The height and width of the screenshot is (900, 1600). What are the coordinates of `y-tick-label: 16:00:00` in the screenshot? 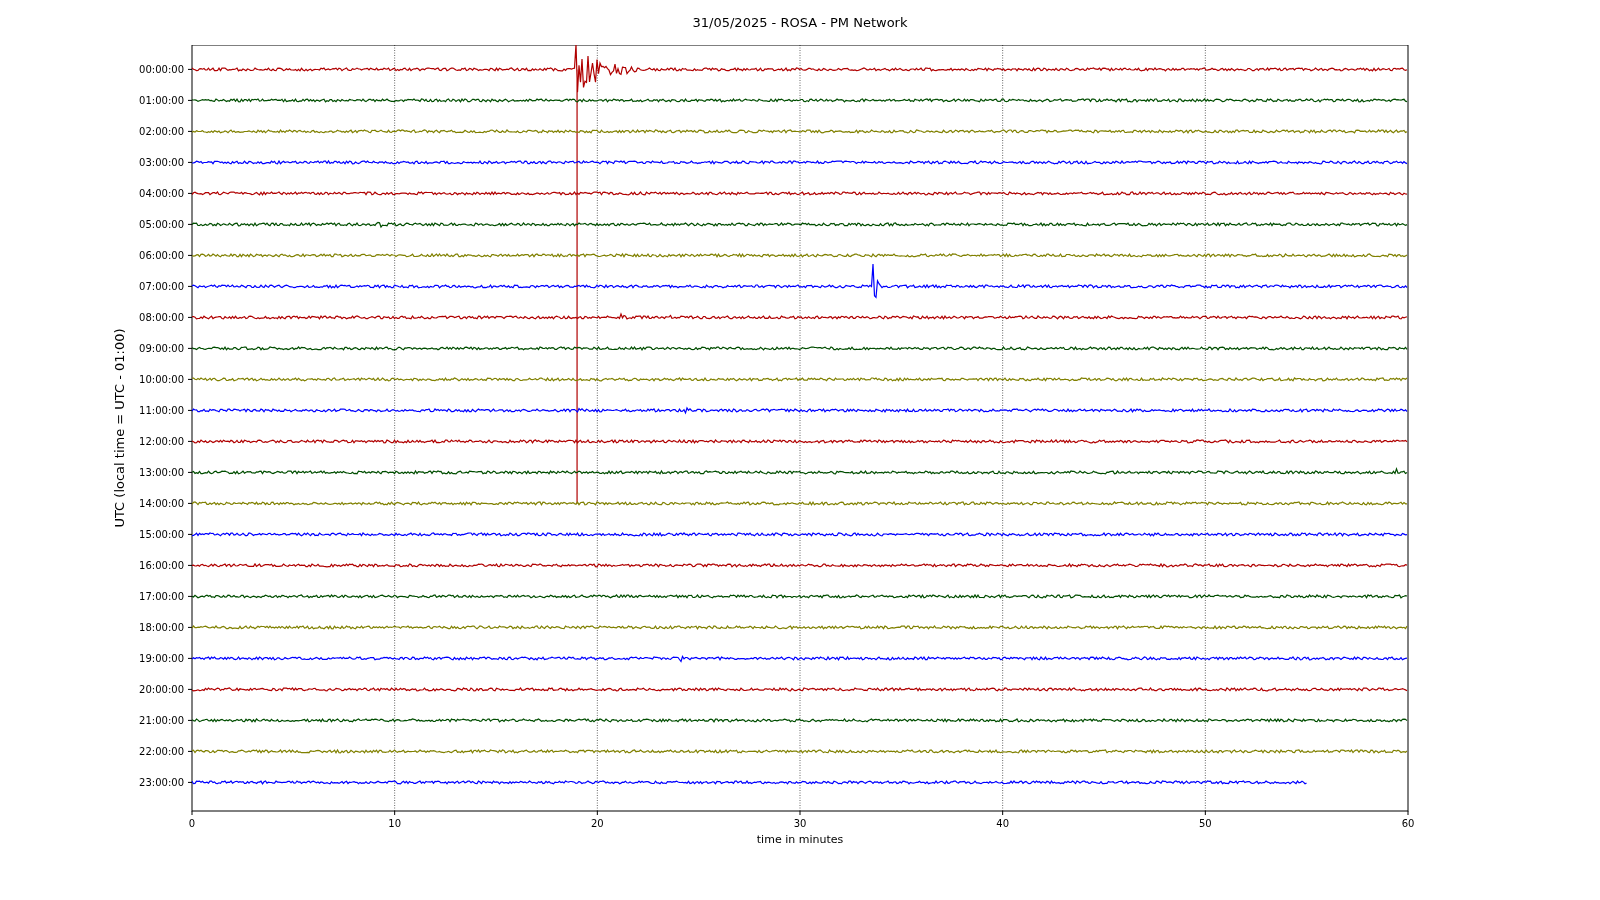 It's located at (161, 566).